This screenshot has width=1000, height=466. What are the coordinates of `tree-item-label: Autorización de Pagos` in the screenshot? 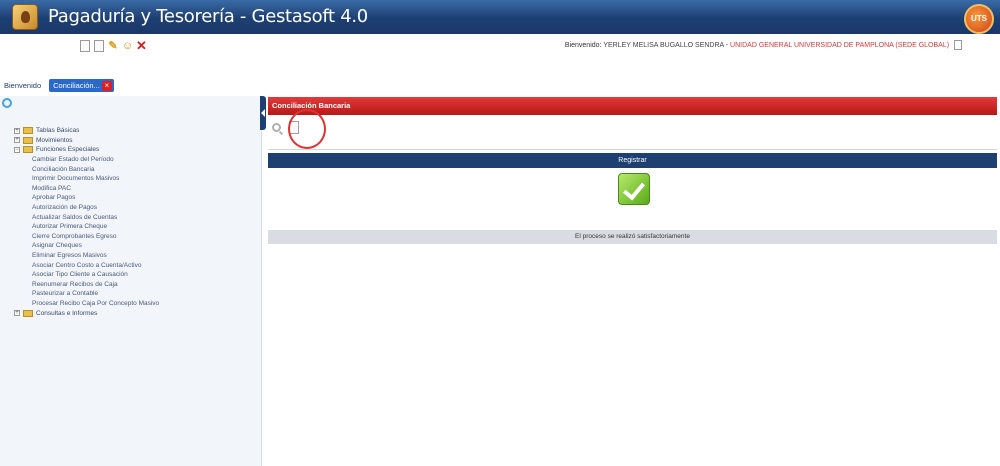 It's located at (65, 208).